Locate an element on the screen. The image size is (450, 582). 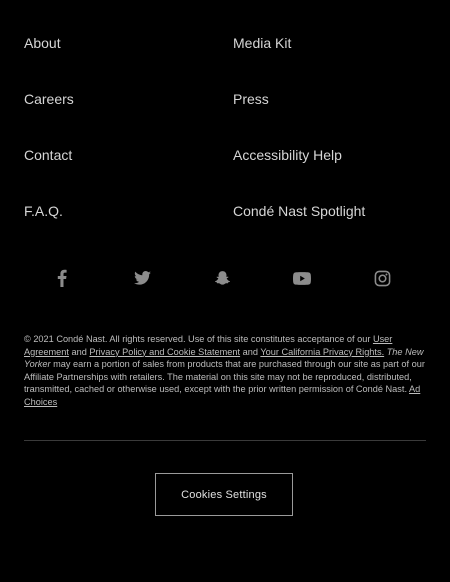
footer-link-accessibility-help: Accessibility Help is located at coordinates (287, 155).